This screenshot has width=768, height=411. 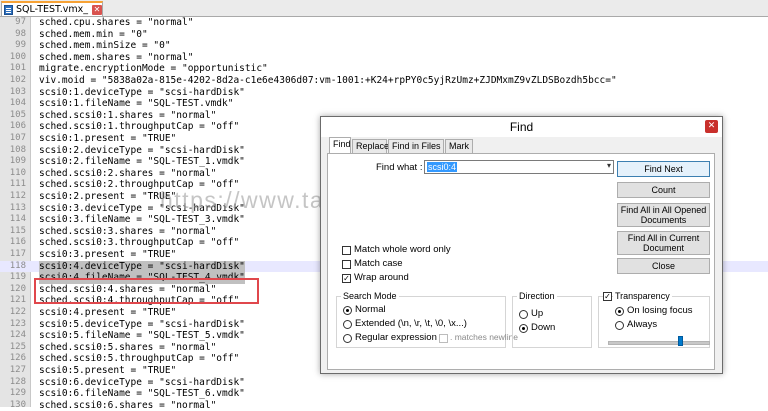 I want to click on direction-group: Direction Up Down, so click(x=552, y=319).